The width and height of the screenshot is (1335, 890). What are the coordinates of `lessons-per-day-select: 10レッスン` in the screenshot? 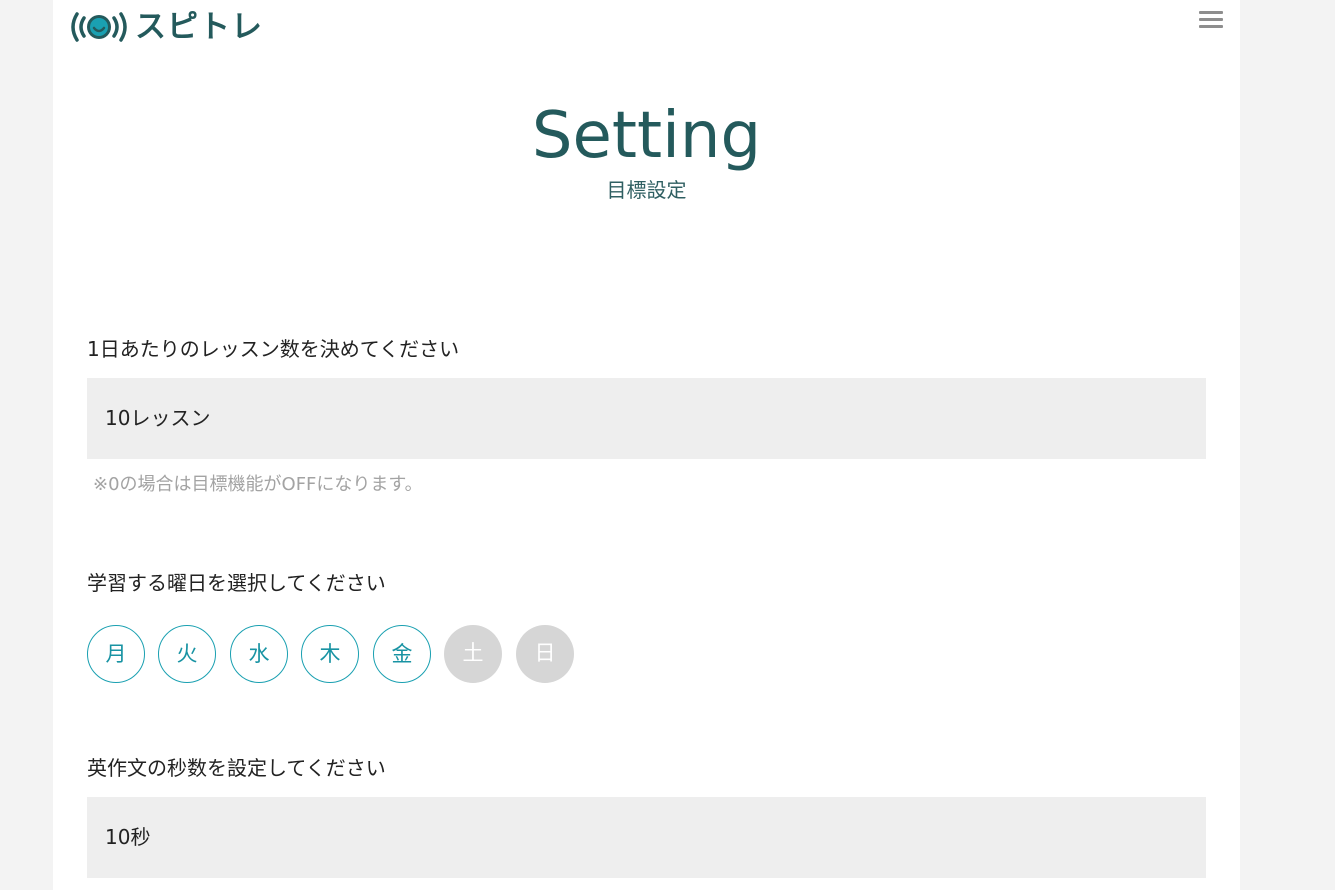 It's located at (646, 418).